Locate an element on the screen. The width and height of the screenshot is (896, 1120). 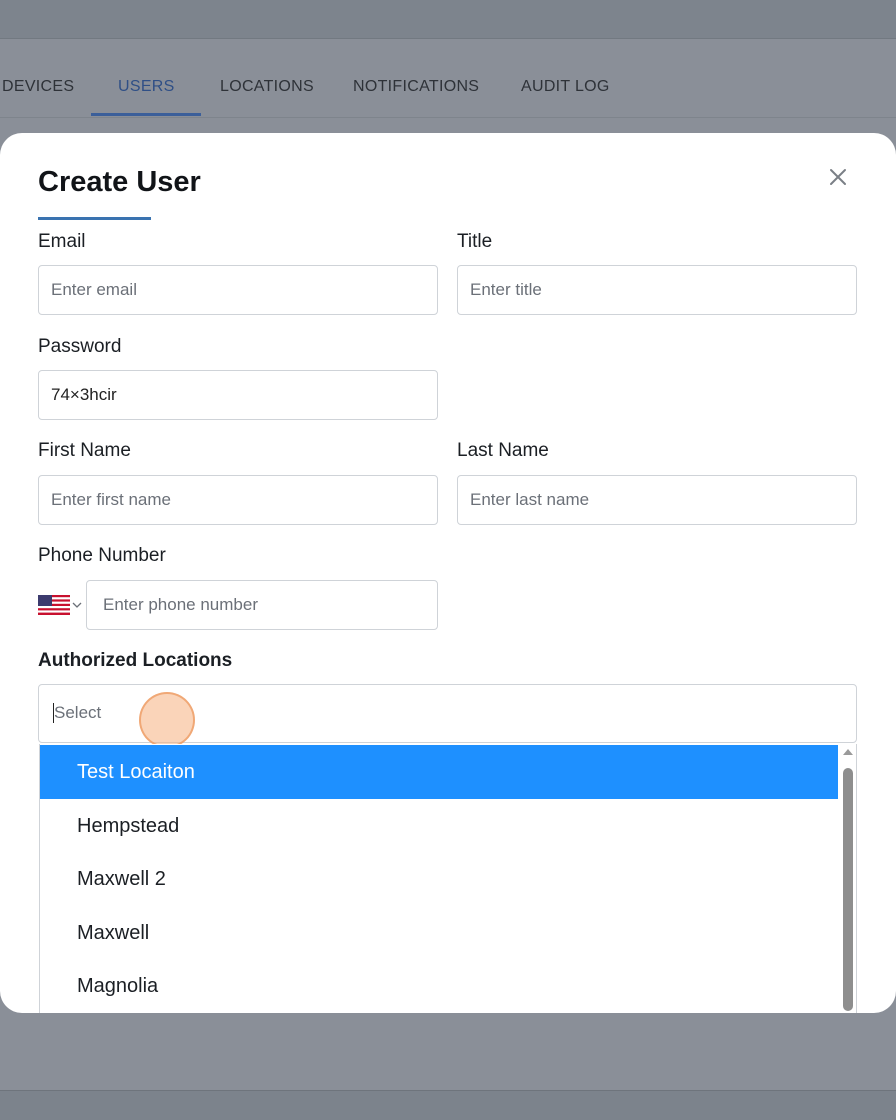
tab-devices: DEVICES is located at coordinates (38, 87).